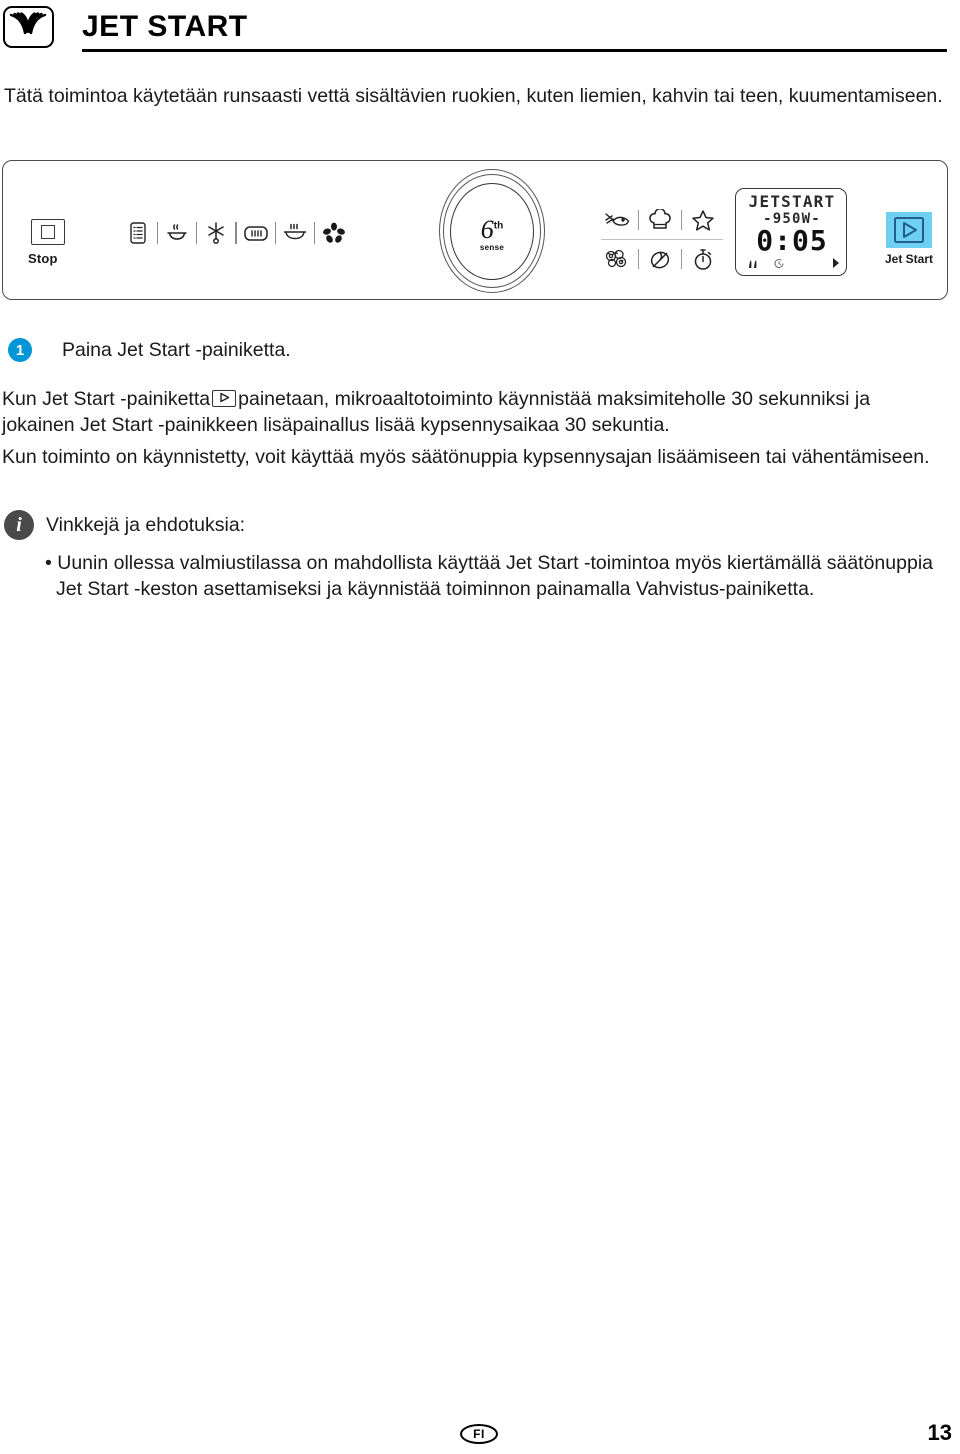  What do you see at coordinates (703, 220) in the screenshot?
I see `star-favourite-icon` at bounding box center [703, 220].